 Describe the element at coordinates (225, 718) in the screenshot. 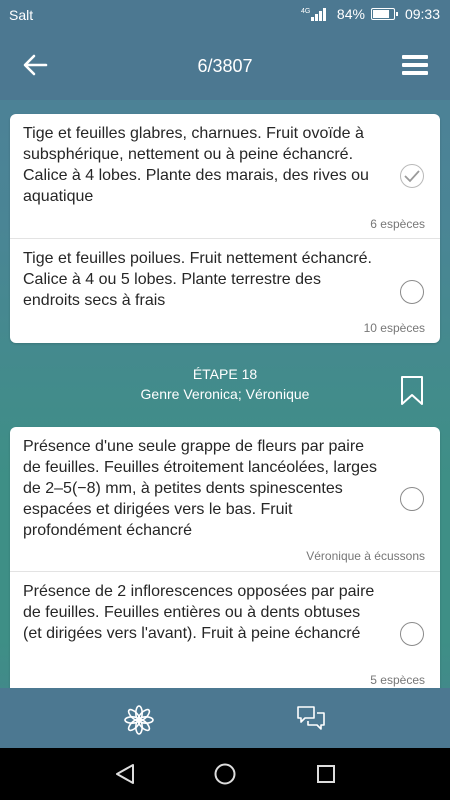

I see `bottom-bar` at that location.